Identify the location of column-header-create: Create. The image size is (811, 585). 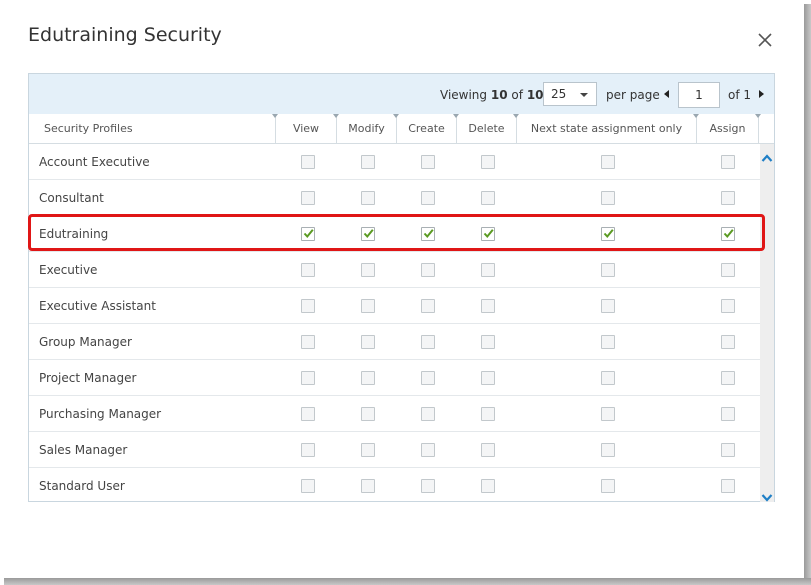
(424, 128).